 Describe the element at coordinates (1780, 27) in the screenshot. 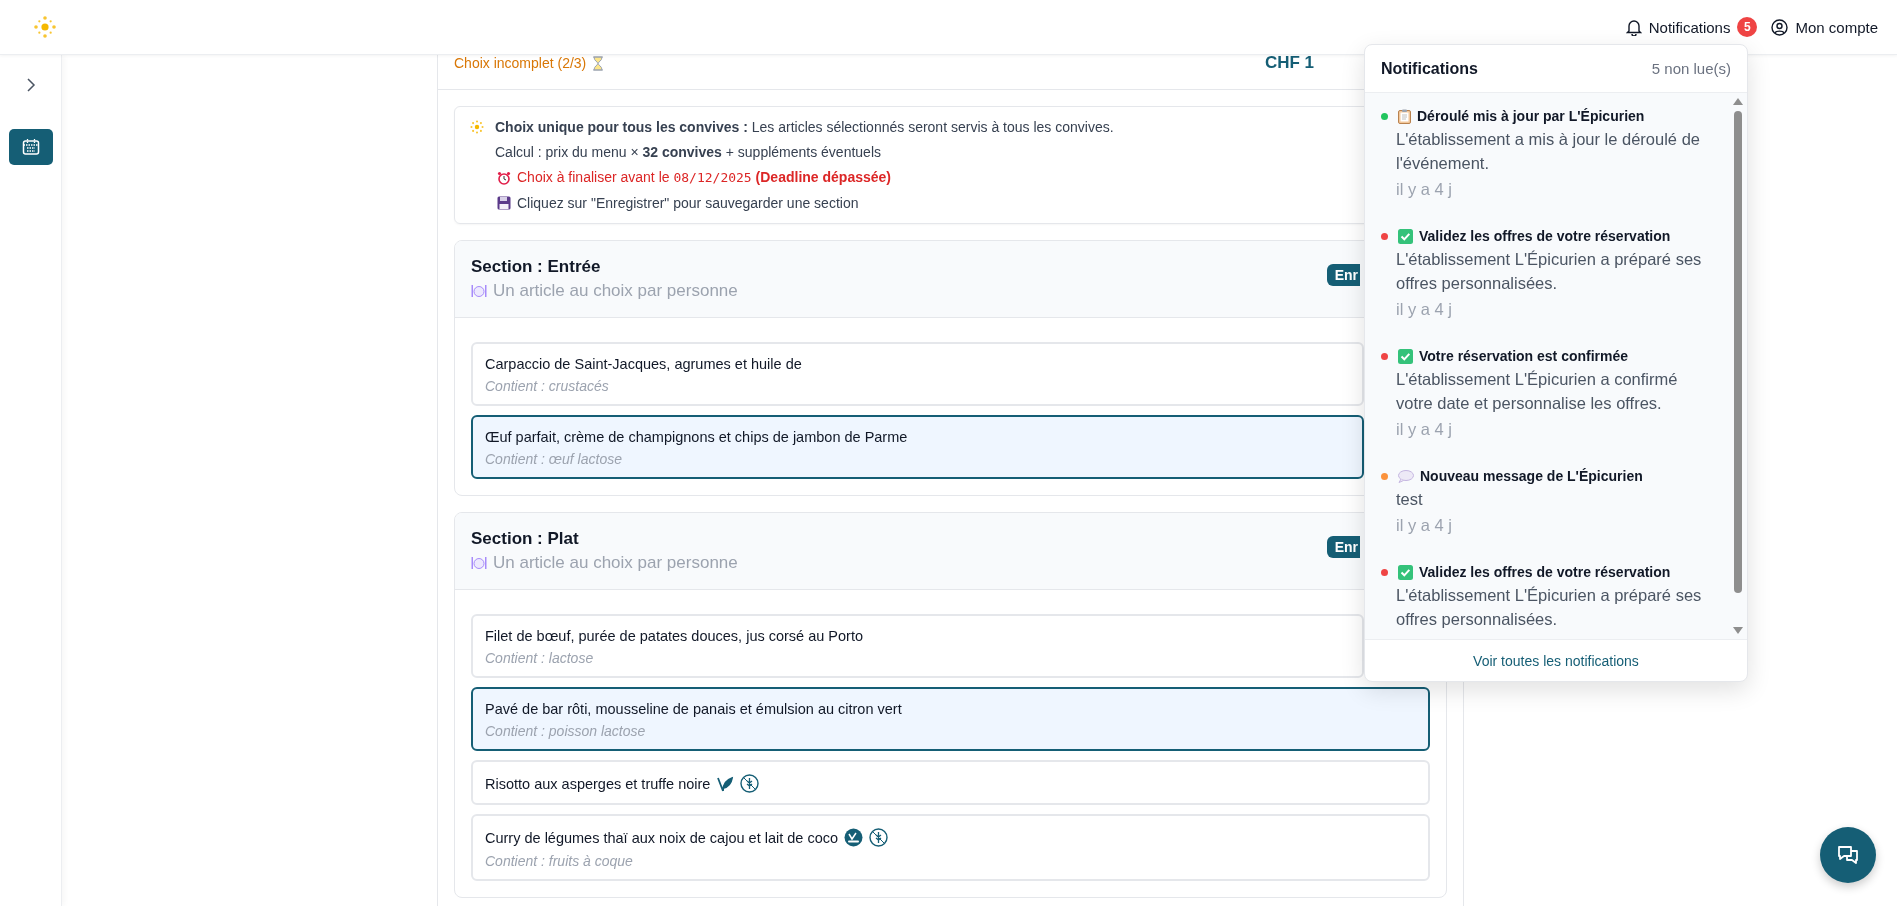

I see `user-circle-icon` at that location.